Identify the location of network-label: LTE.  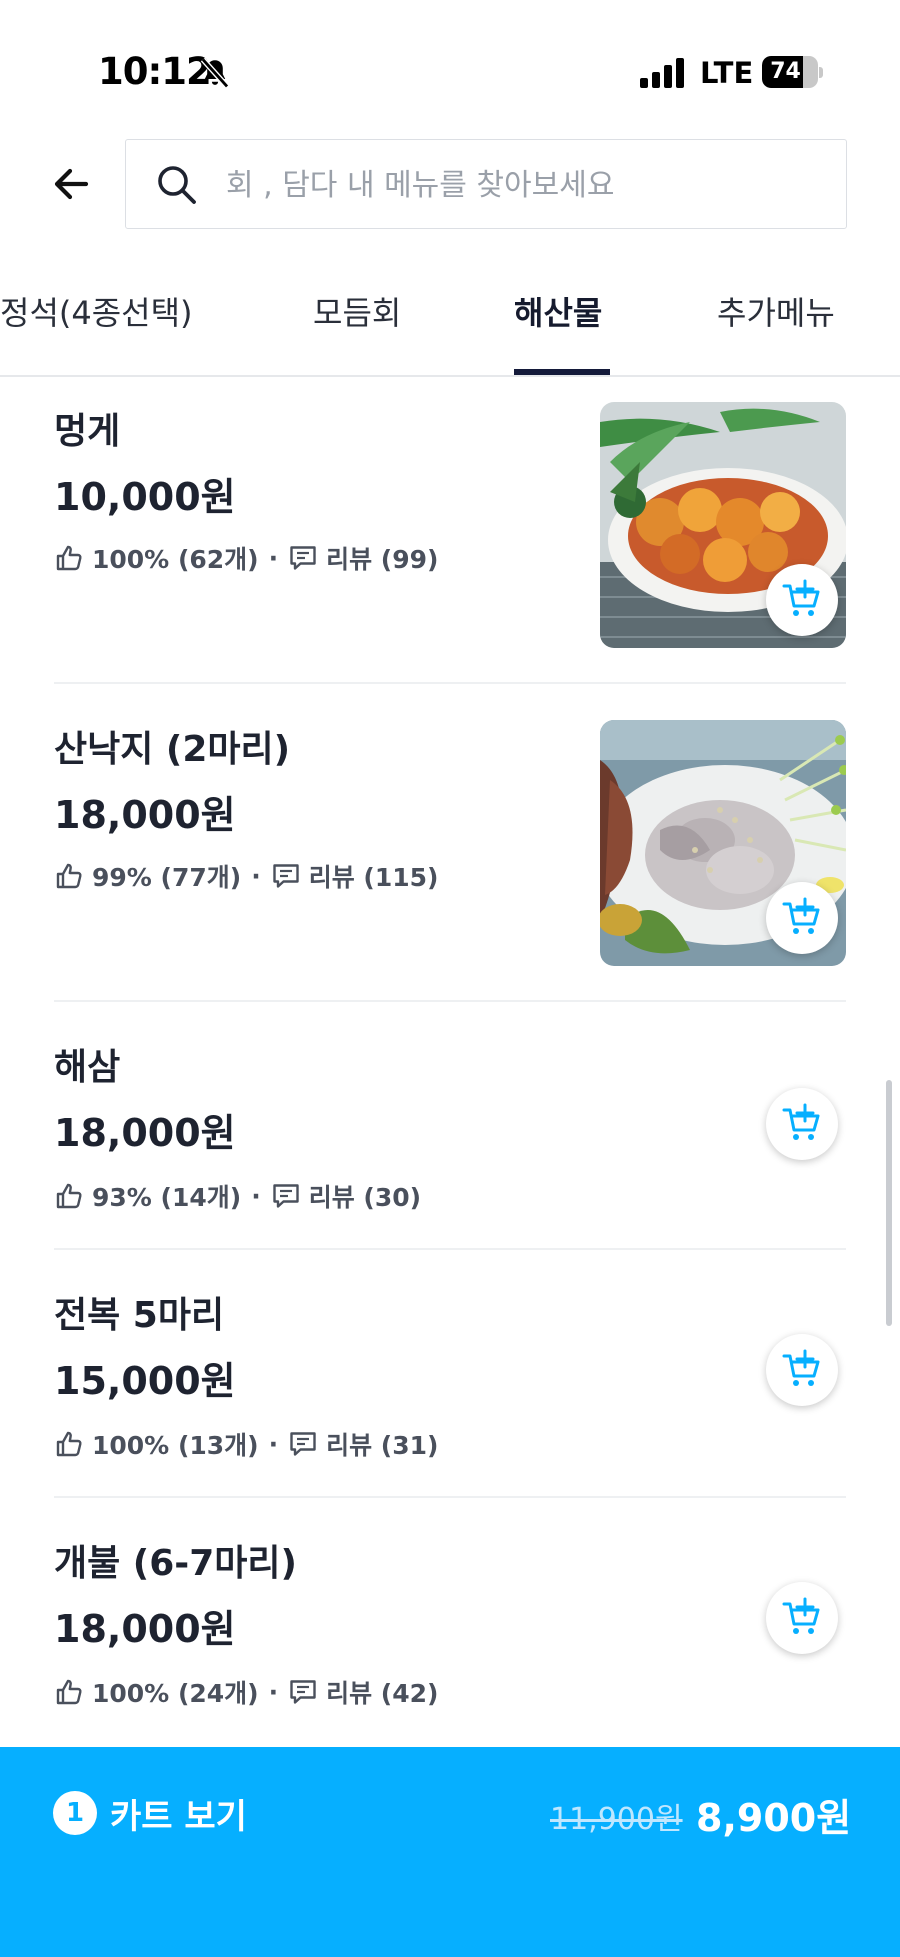
(727, 73).